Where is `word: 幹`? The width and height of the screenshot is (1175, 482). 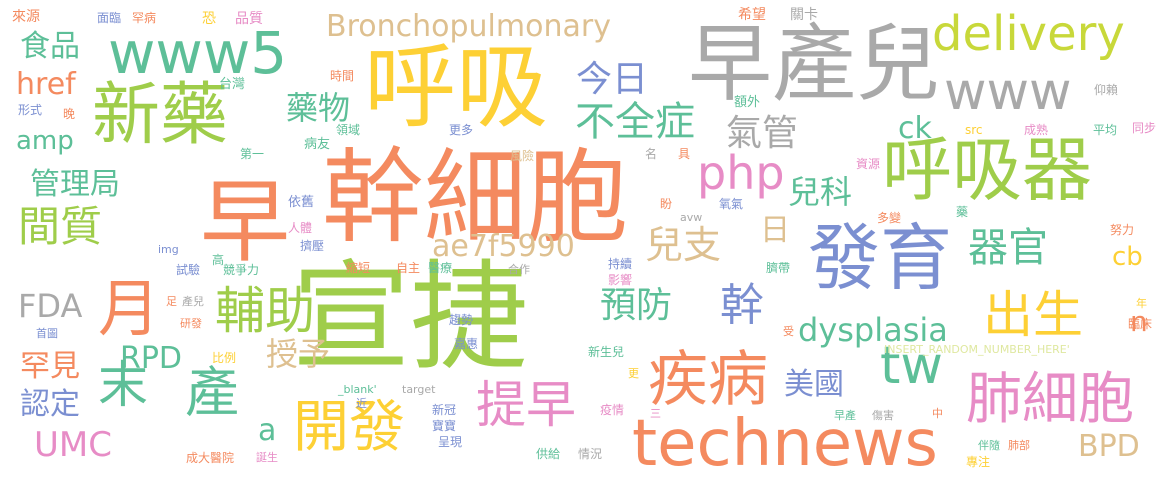
word: 幹 is located at coordinates (742, 305).